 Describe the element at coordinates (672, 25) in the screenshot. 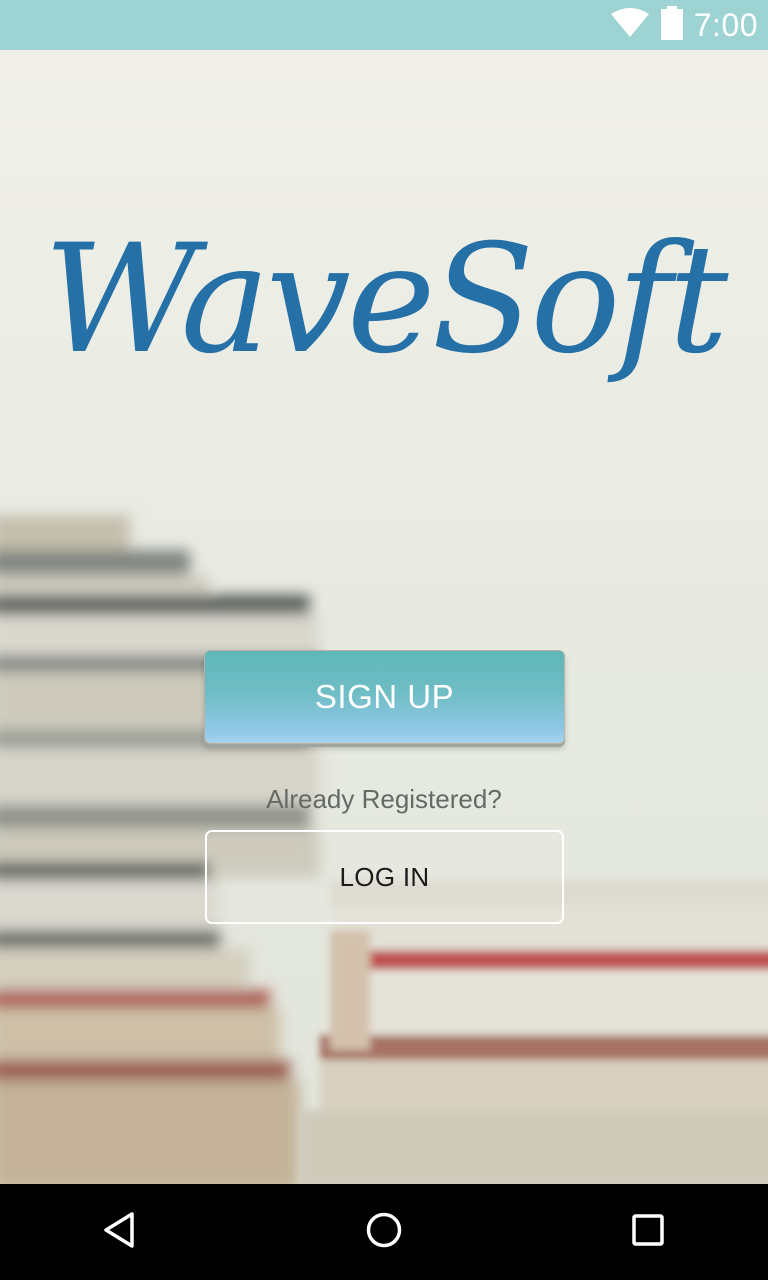

I see `battery-icon` at that location.